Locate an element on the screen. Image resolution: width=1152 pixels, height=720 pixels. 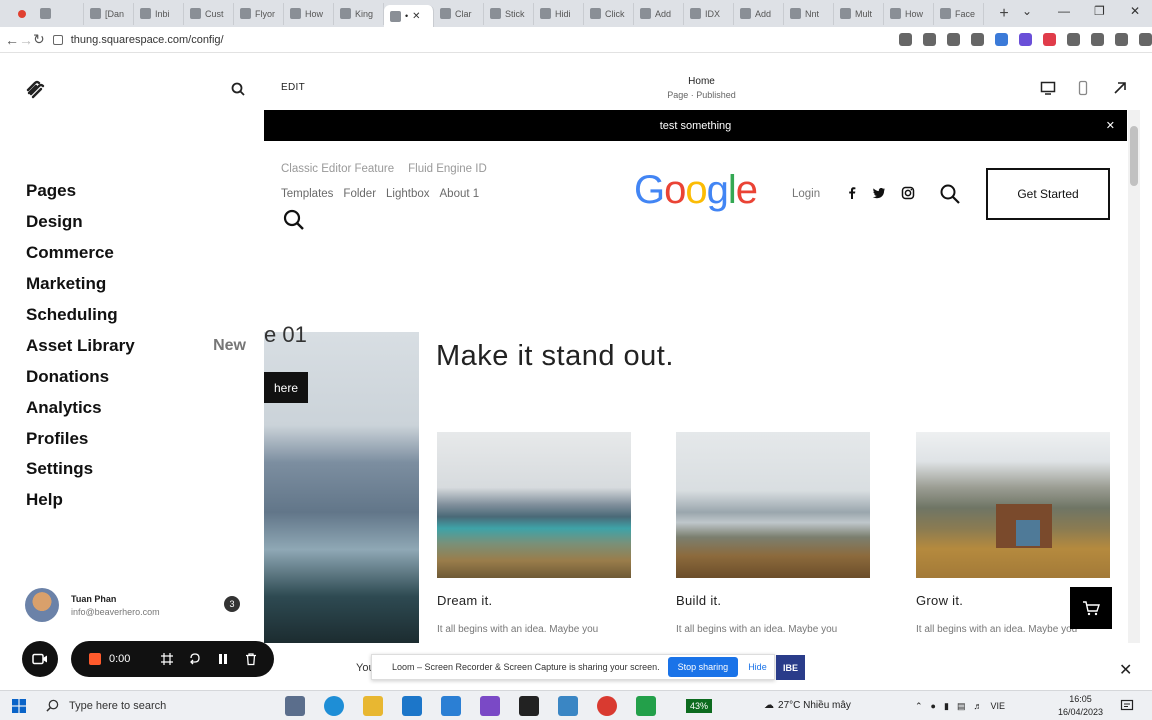
cart-button is located at coordinates (1091, 608).